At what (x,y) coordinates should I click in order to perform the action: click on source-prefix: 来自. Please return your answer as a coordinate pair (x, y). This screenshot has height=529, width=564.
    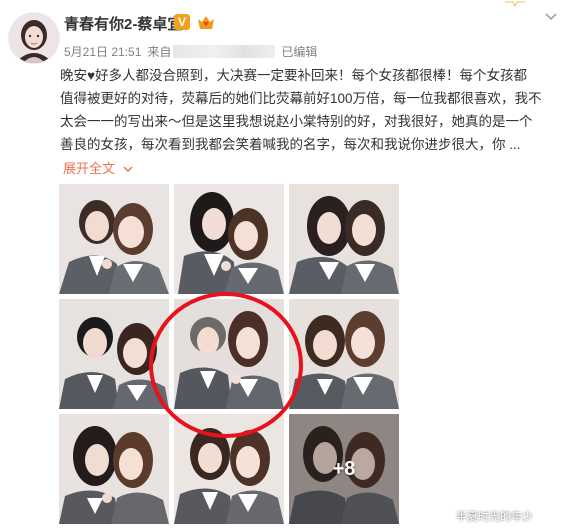
    Looking at the image, I should click on (159, 52).